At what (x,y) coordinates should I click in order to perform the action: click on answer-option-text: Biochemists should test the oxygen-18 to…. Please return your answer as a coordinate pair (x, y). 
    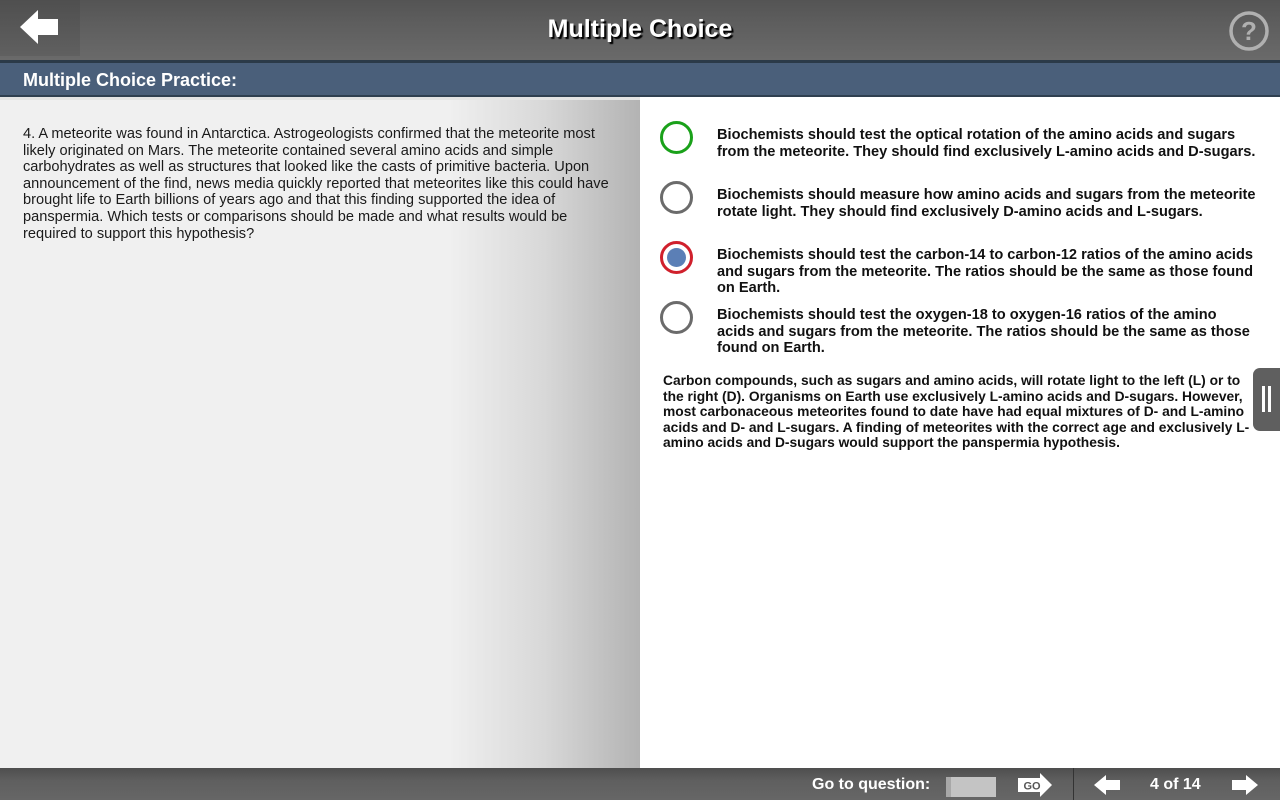
    Looking at the image, I should click on (983, 332).